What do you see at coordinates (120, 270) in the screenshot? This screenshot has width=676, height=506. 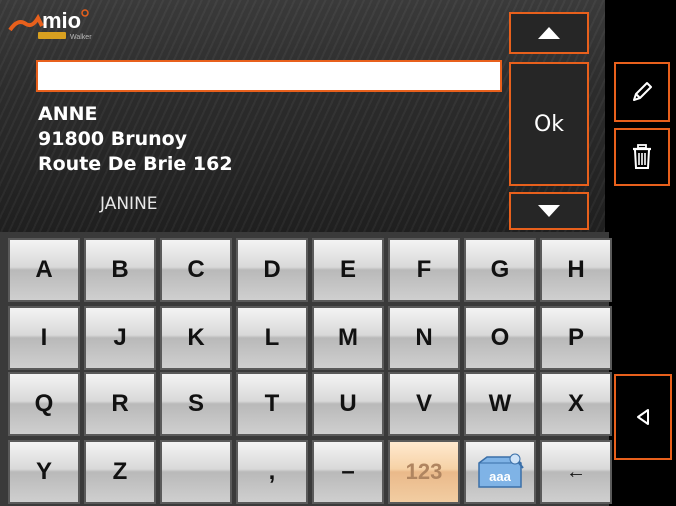 I see `key-b: B` at bounding box center [120, 270].